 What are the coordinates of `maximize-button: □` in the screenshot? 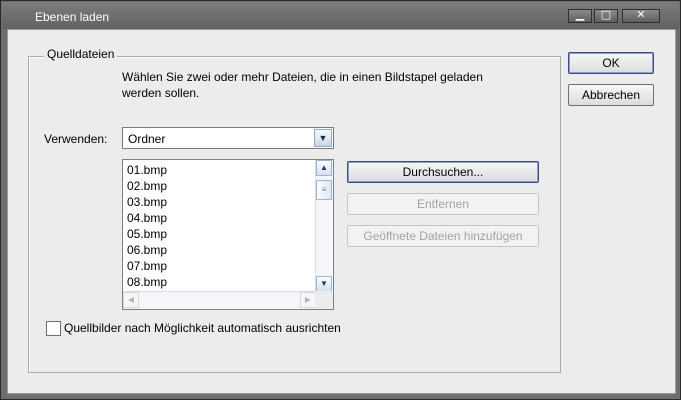 It's located at (606, 15).